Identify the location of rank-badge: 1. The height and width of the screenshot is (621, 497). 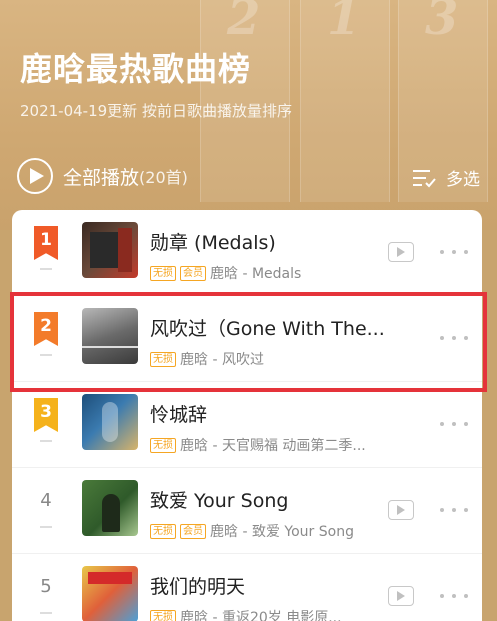
(46, 243).